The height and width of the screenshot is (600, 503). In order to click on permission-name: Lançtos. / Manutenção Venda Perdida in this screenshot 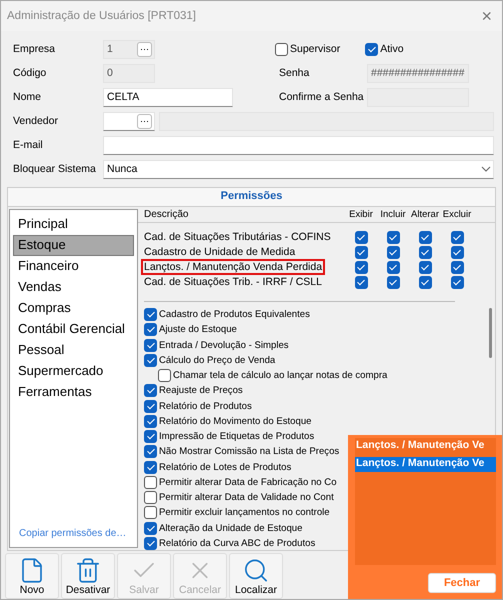, I will do `click(233, 267)`.